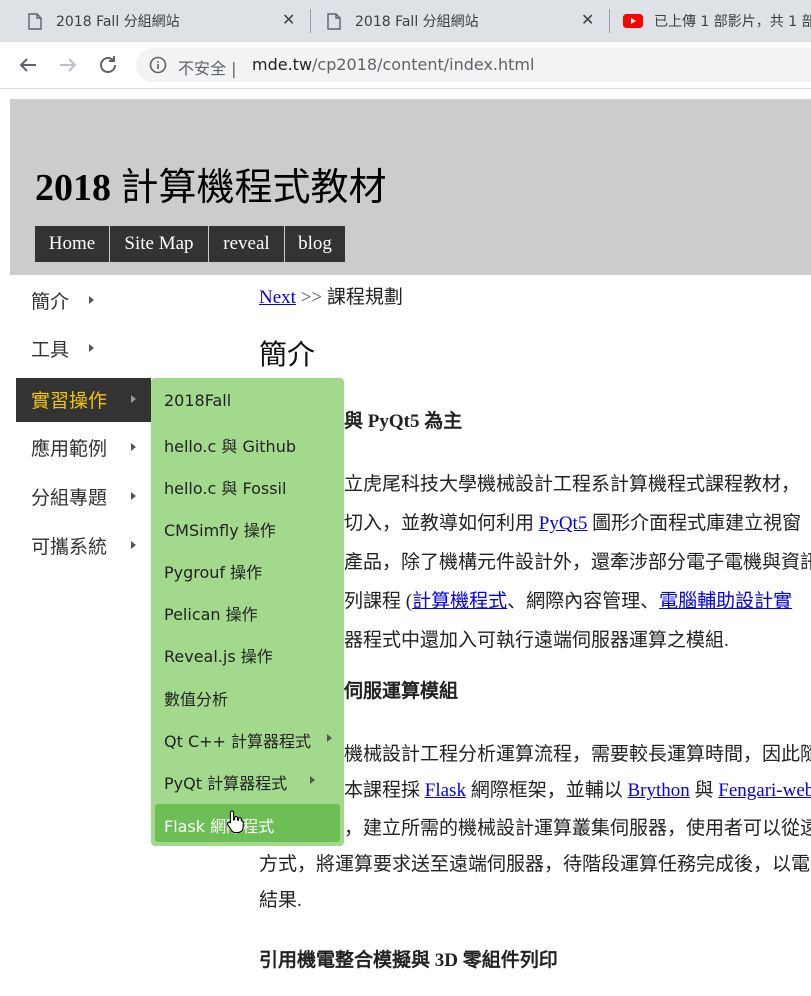  Describe the element at coordinates (401, 691) in the screenshot. I see `section-heading: 伺服運算模組` at that location.